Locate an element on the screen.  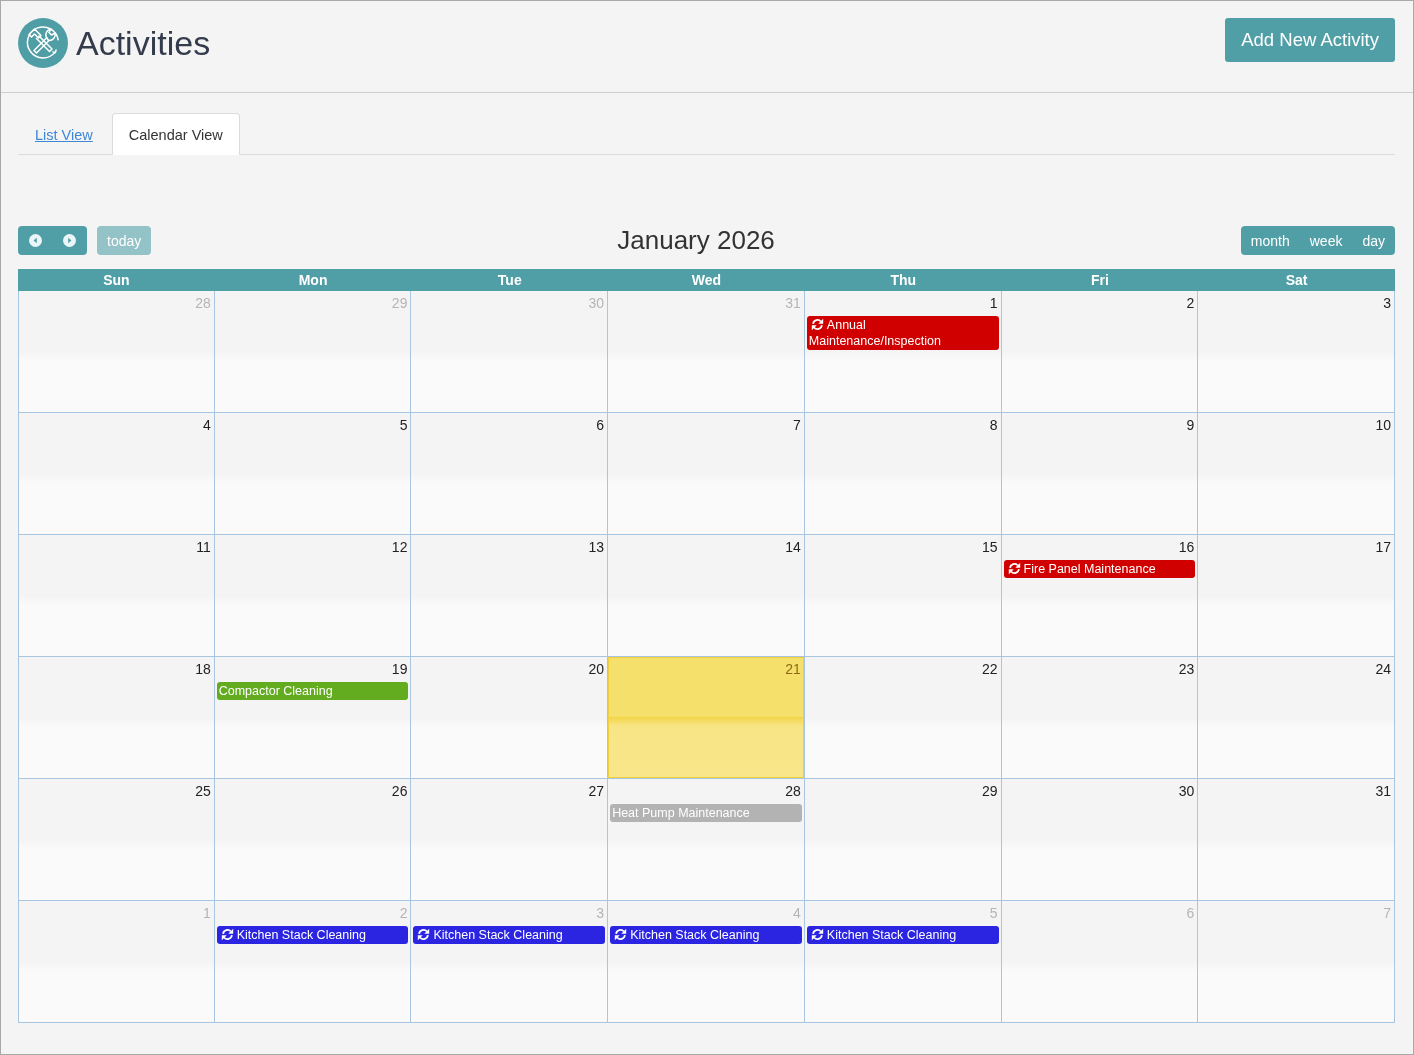
weekday-header: Mon is located at coordinates (313, 280).